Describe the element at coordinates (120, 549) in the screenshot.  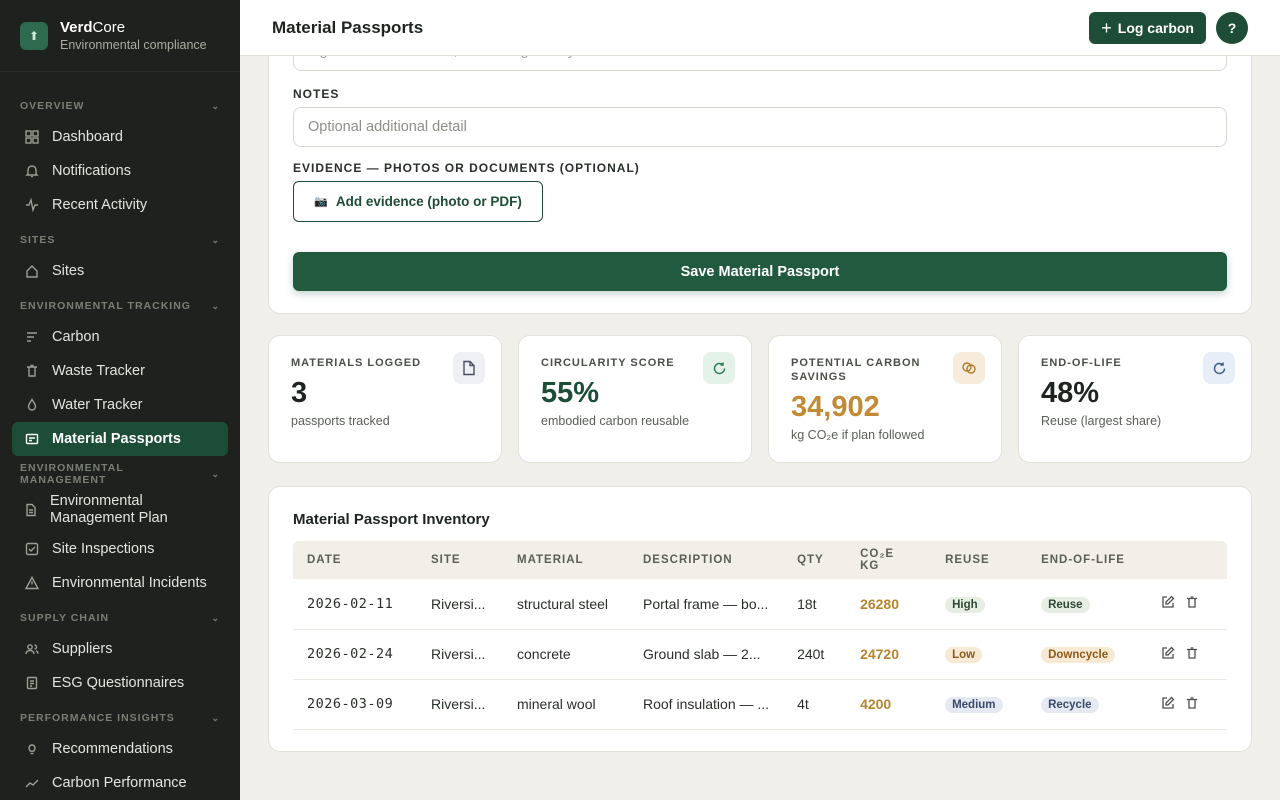
I see `sidebar-item-site-inspections: Site Inspections` at that location.